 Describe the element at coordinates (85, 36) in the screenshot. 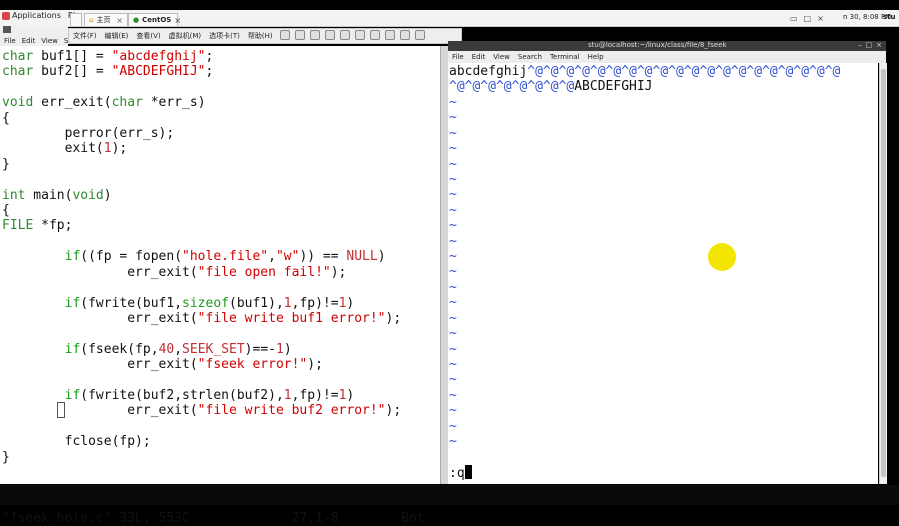

I see `menu-file-cn: 文件(F)` at that location.